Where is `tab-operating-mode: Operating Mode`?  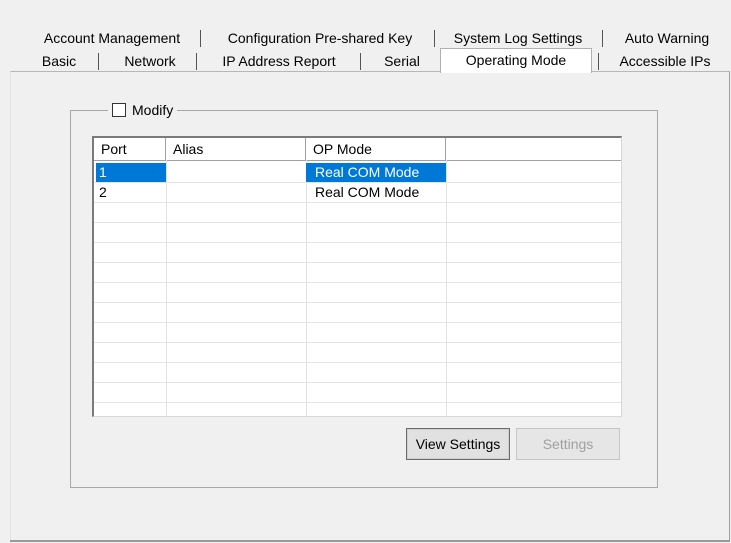 tab-operating-mode: Operating Mode is located at coordinates (516, 60).